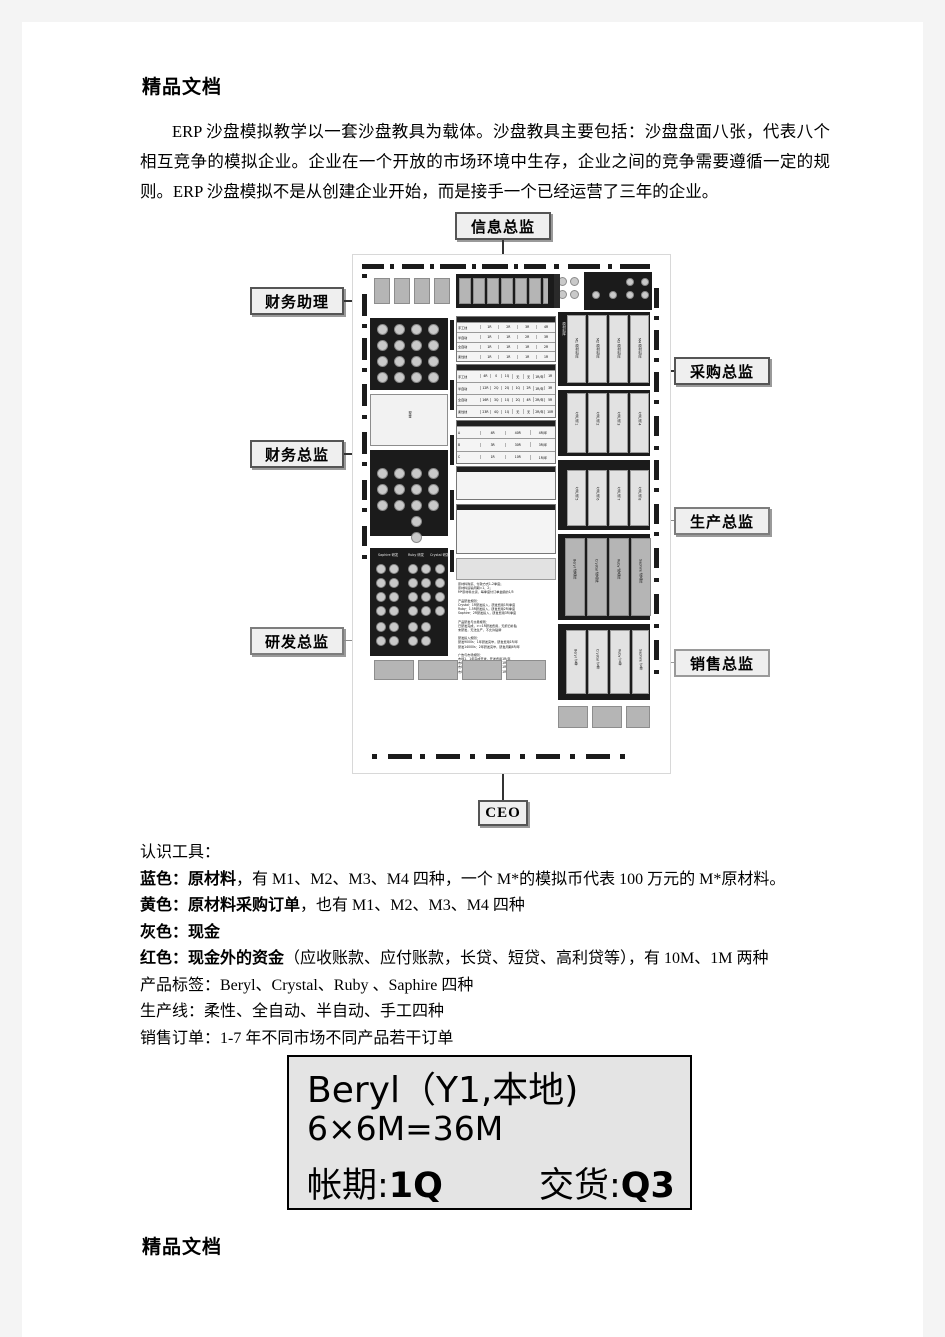  Describe the element at coordinates (415, 1186) in the screenshot. I see `order-card-payment-value: 1Q` at that location.